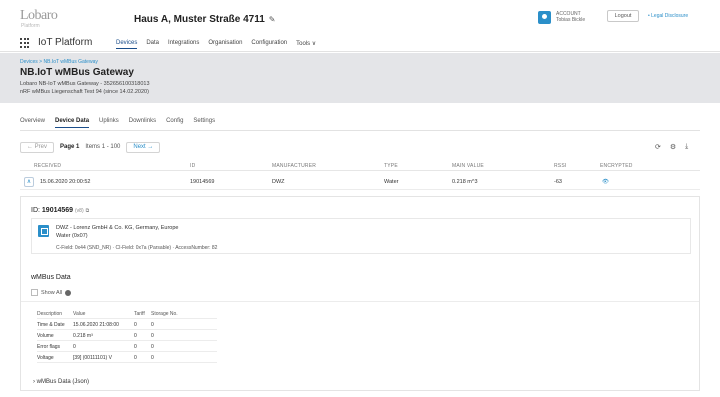 Image resolution: width=720 pixels, height=397 pixels. Describe the element at coordinates (79, 211) in the screenshot. I see `id-version: (v8)` at that location.